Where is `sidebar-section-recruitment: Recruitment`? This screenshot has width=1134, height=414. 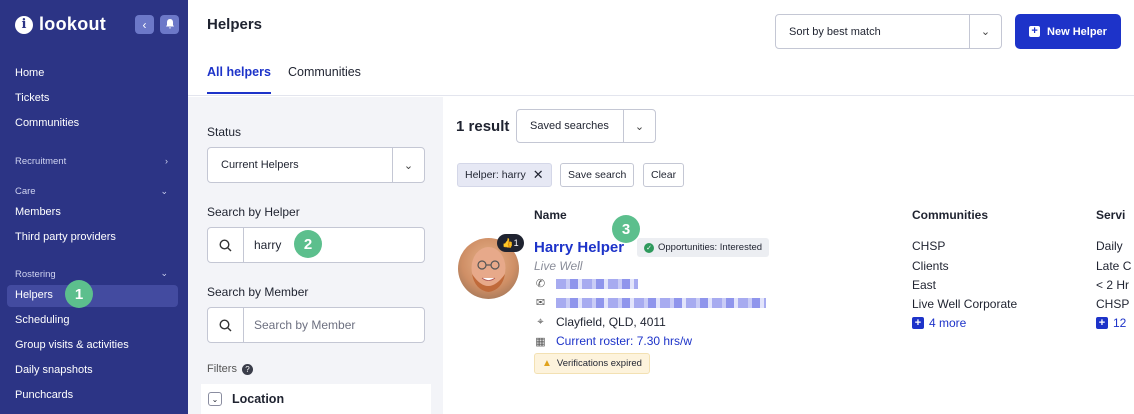
sidebar-section-recruitment: Recruitment is located at coordinates (40, 161).